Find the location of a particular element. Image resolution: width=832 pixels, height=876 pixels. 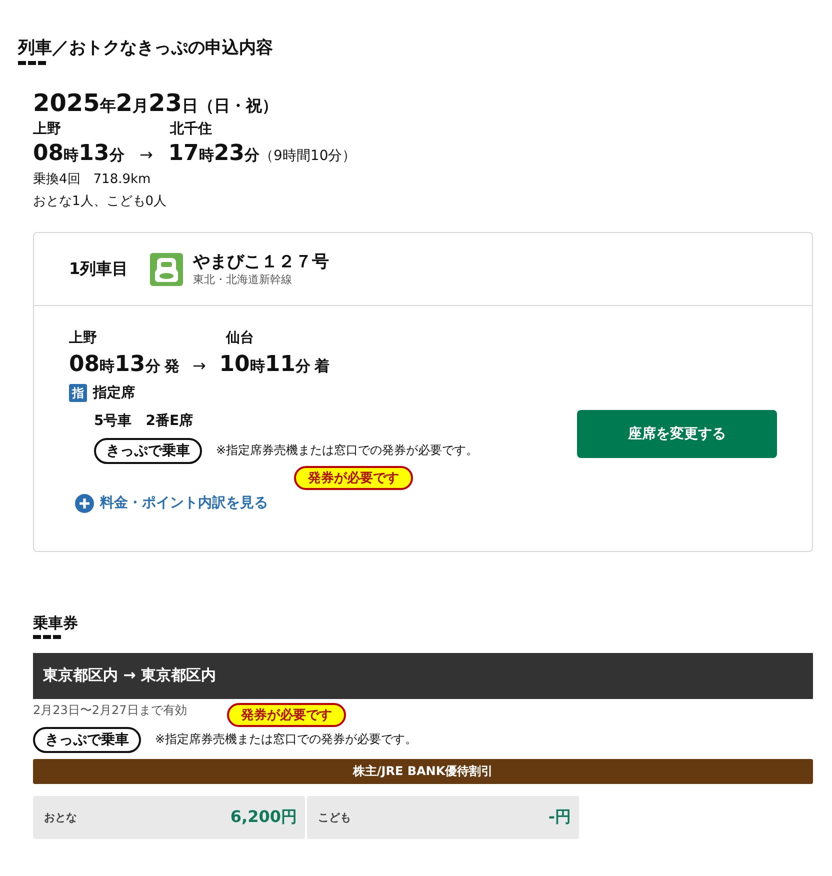

seat-type: 指定席 is located at coordinates (114, 393).